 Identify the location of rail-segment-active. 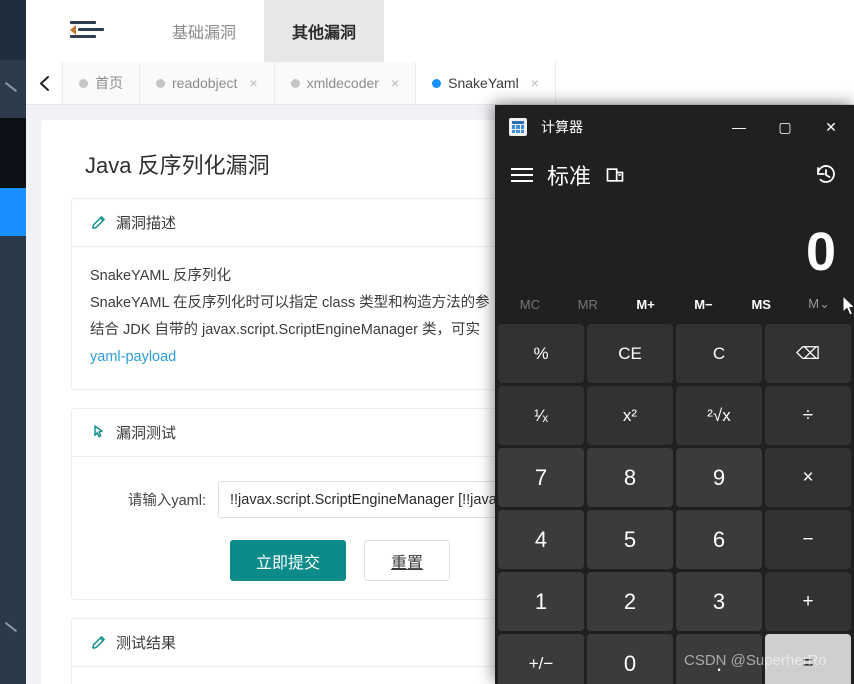
(13, 212).